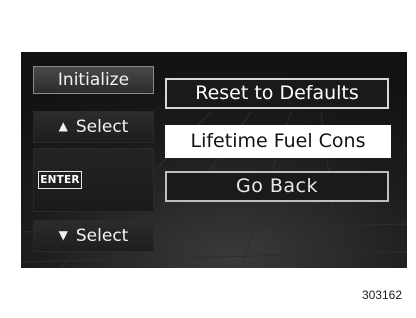  Describe the element at coordinates (63, 235) in the screenshot. I see `triangle-down-icon: ▼` at that location.